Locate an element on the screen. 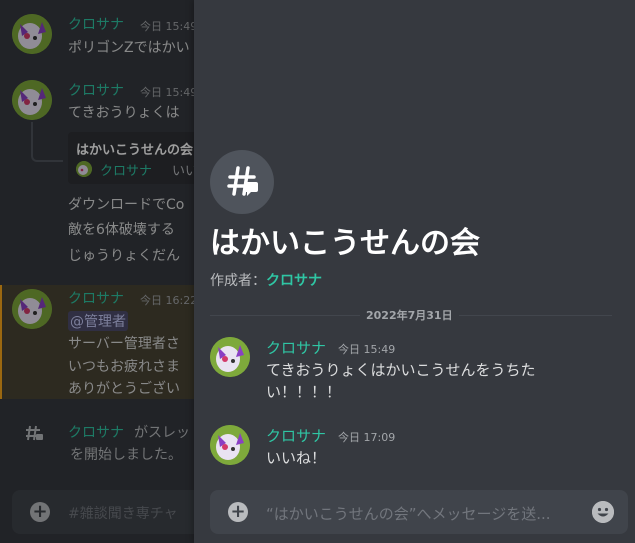 This screenshot has width=635, height=543. message-text: いいね！ is located at coordinates (296, 458).